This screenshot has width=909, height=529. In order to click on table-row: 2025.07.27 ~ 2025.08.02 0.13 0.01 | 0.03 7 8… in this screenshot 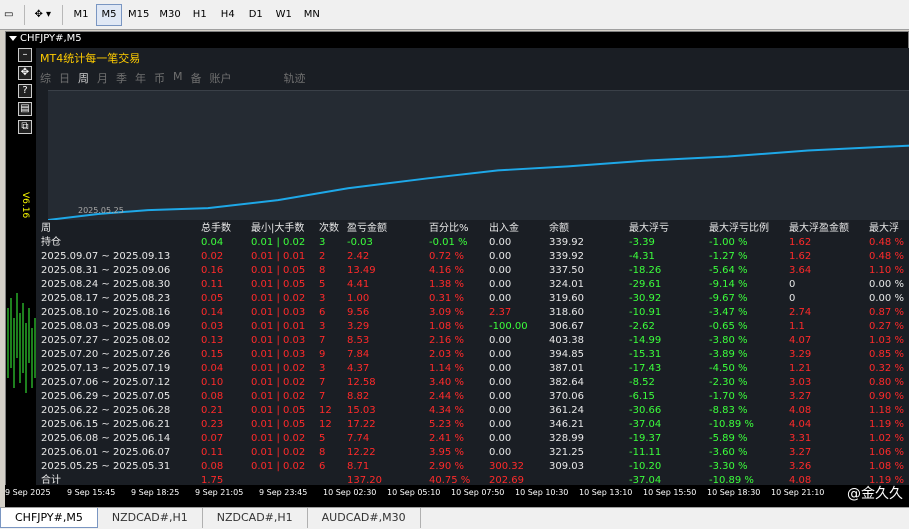, I will do `click(475, 341)`.